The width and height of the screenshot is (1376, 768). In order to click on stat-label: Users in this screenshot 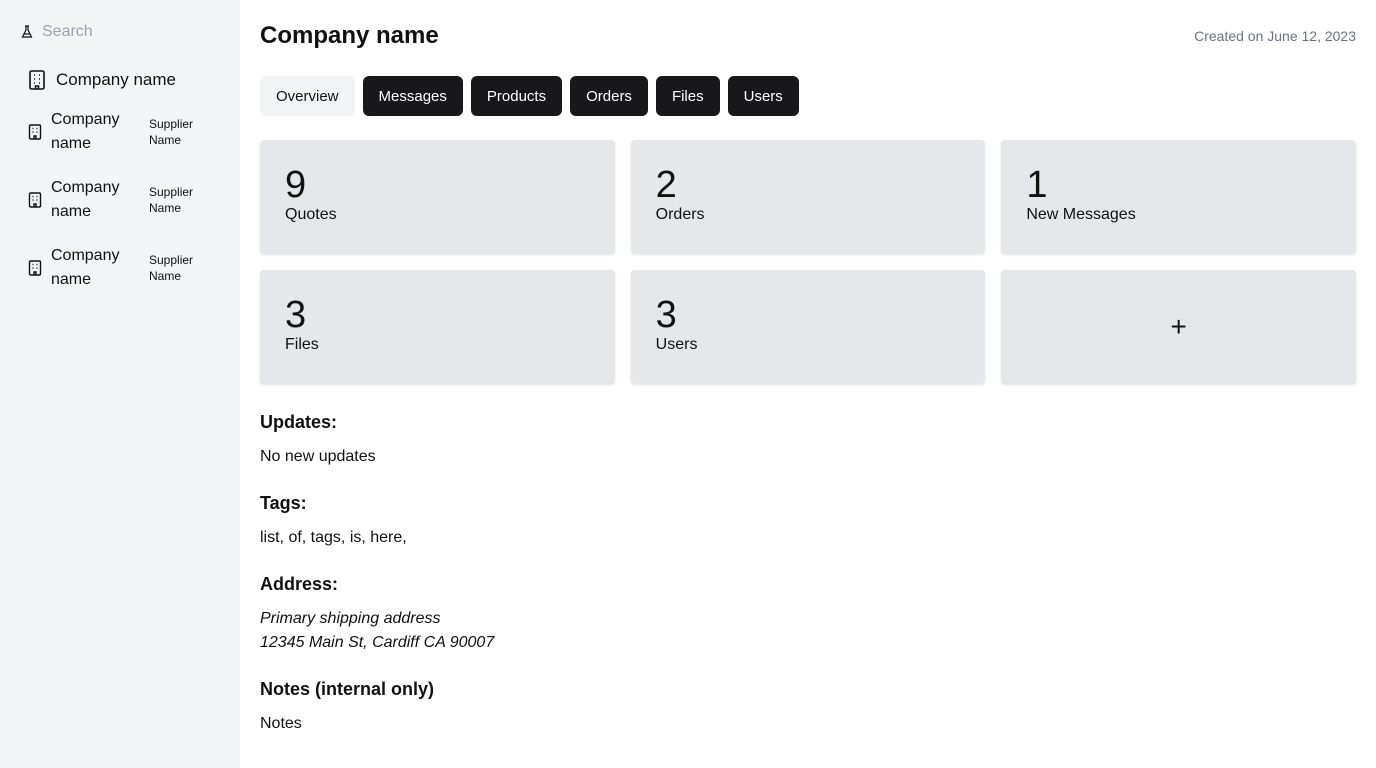, I will do `click(676, 344)`.